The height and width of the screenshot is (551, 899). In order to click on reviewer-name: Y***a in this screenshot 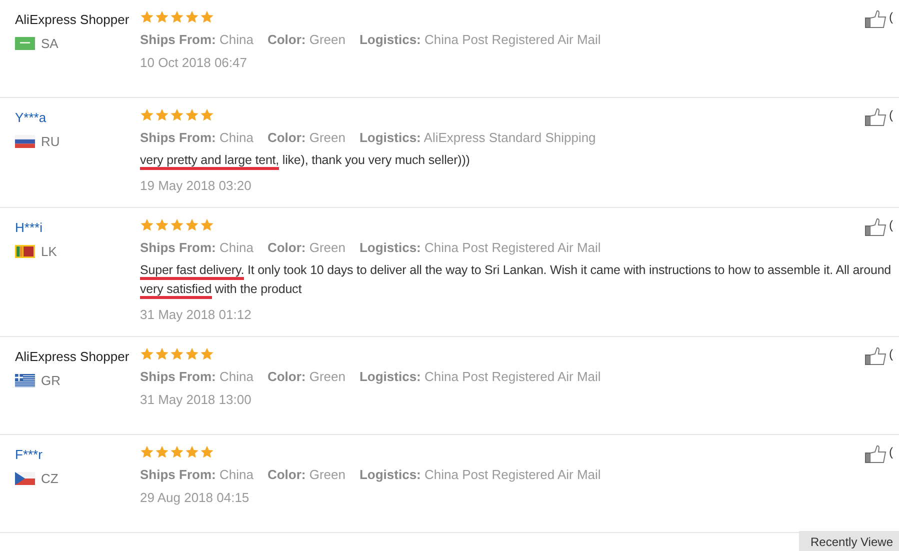, I will do `click(77, 117)`.